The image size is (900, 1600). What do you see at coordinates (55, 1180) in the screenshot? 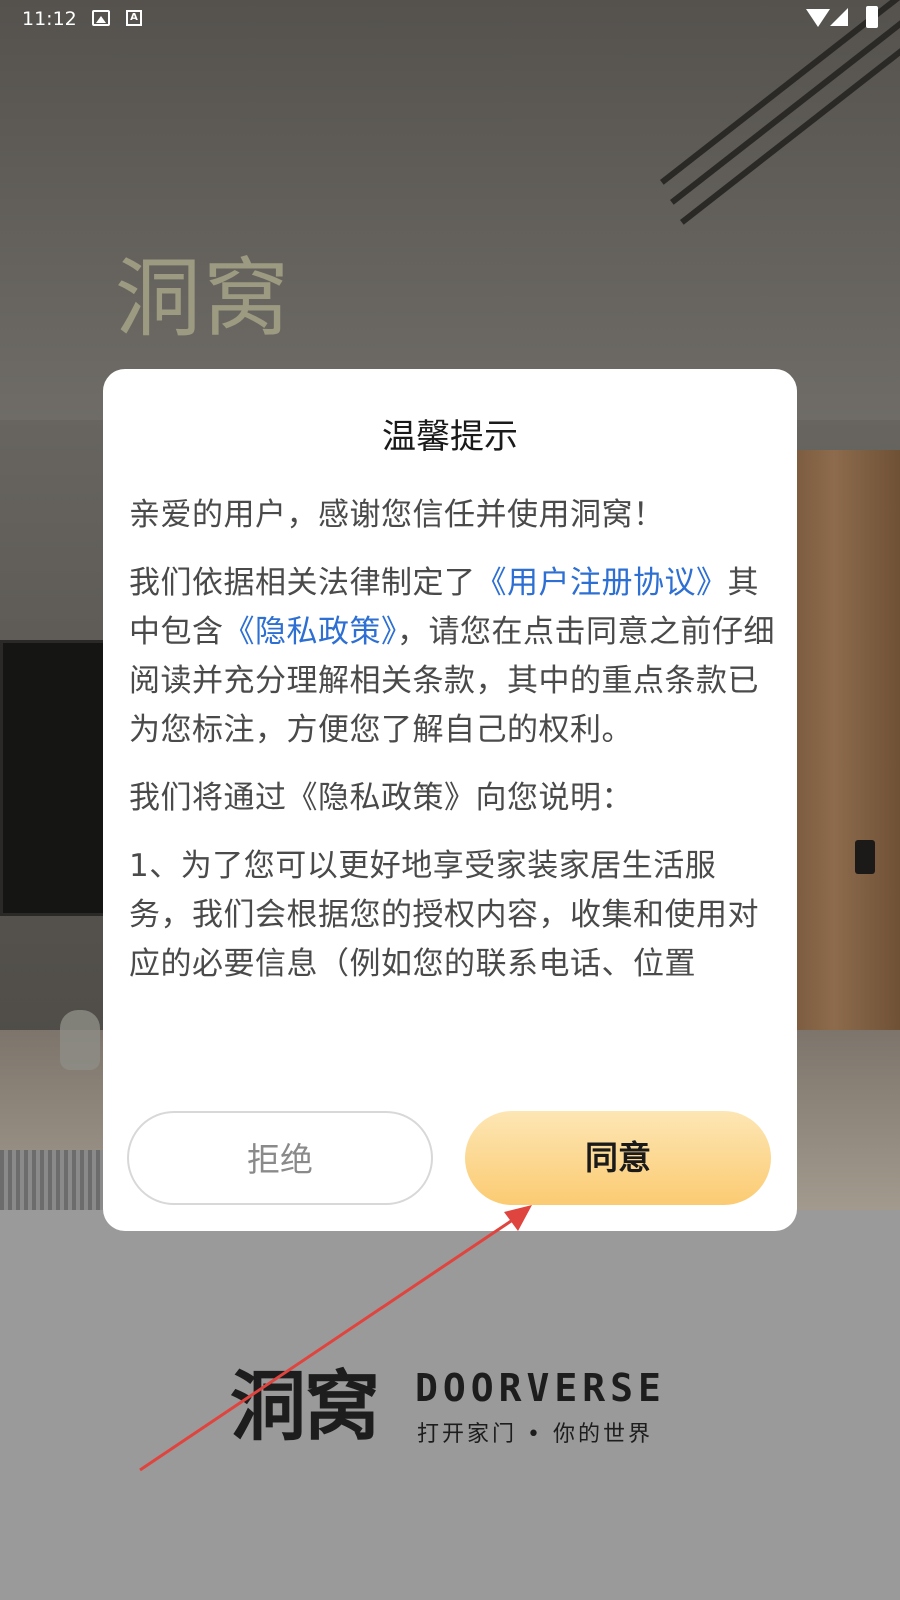
I see `rug` at bounding box center [55, 1180].